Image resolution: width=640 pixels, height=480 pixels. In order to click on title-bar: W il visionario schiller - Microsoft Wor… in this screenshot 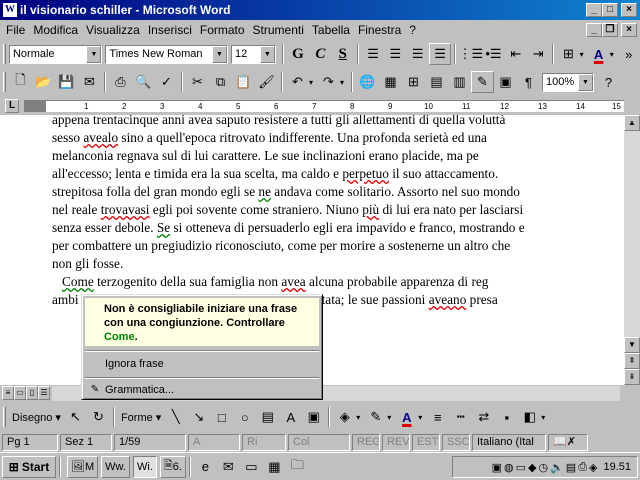, I will do `click(320, 10)`.